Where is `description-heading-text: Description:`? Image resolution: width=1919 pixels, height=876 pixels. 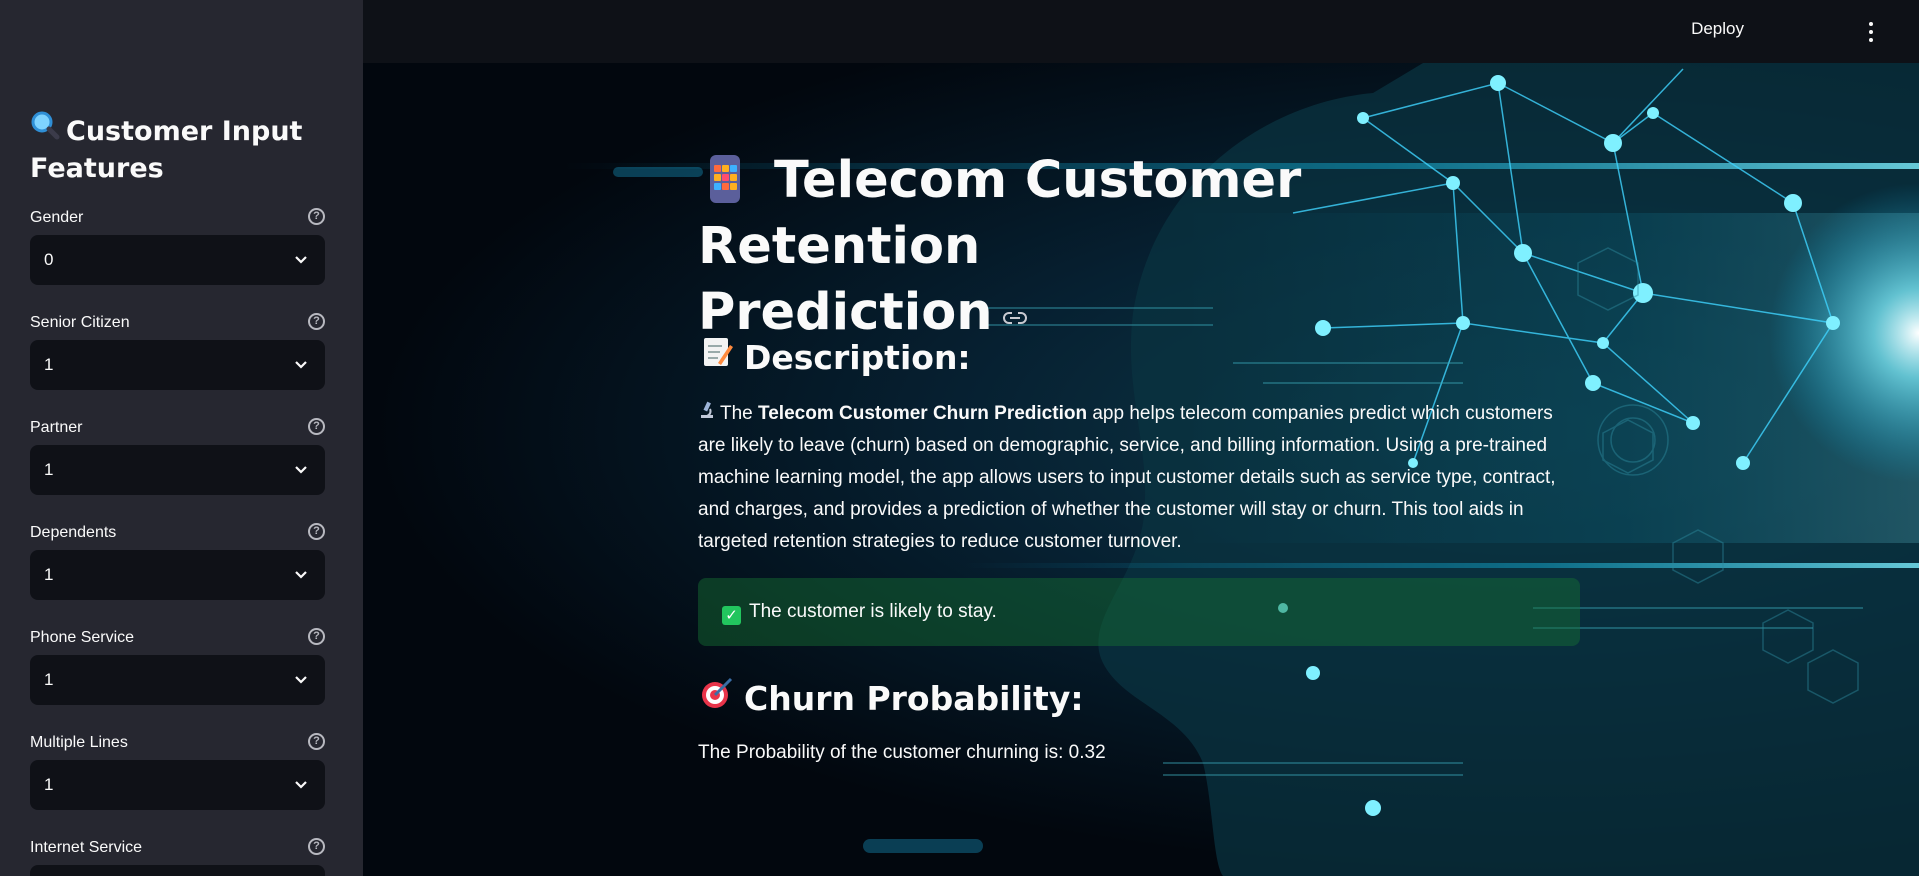
description-heading-text: Description: is located at coordinates (857, 357).